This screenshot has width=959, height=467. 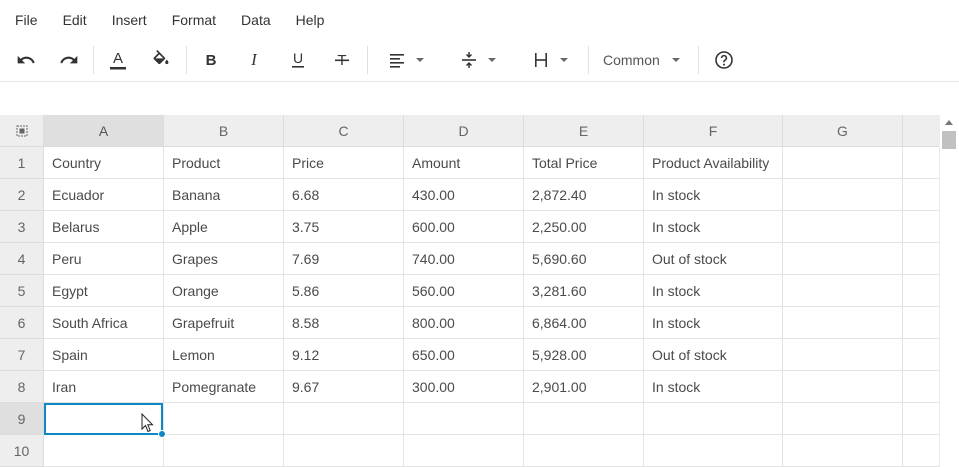 I want to click on cell-d10, so click(x=464, y=451).